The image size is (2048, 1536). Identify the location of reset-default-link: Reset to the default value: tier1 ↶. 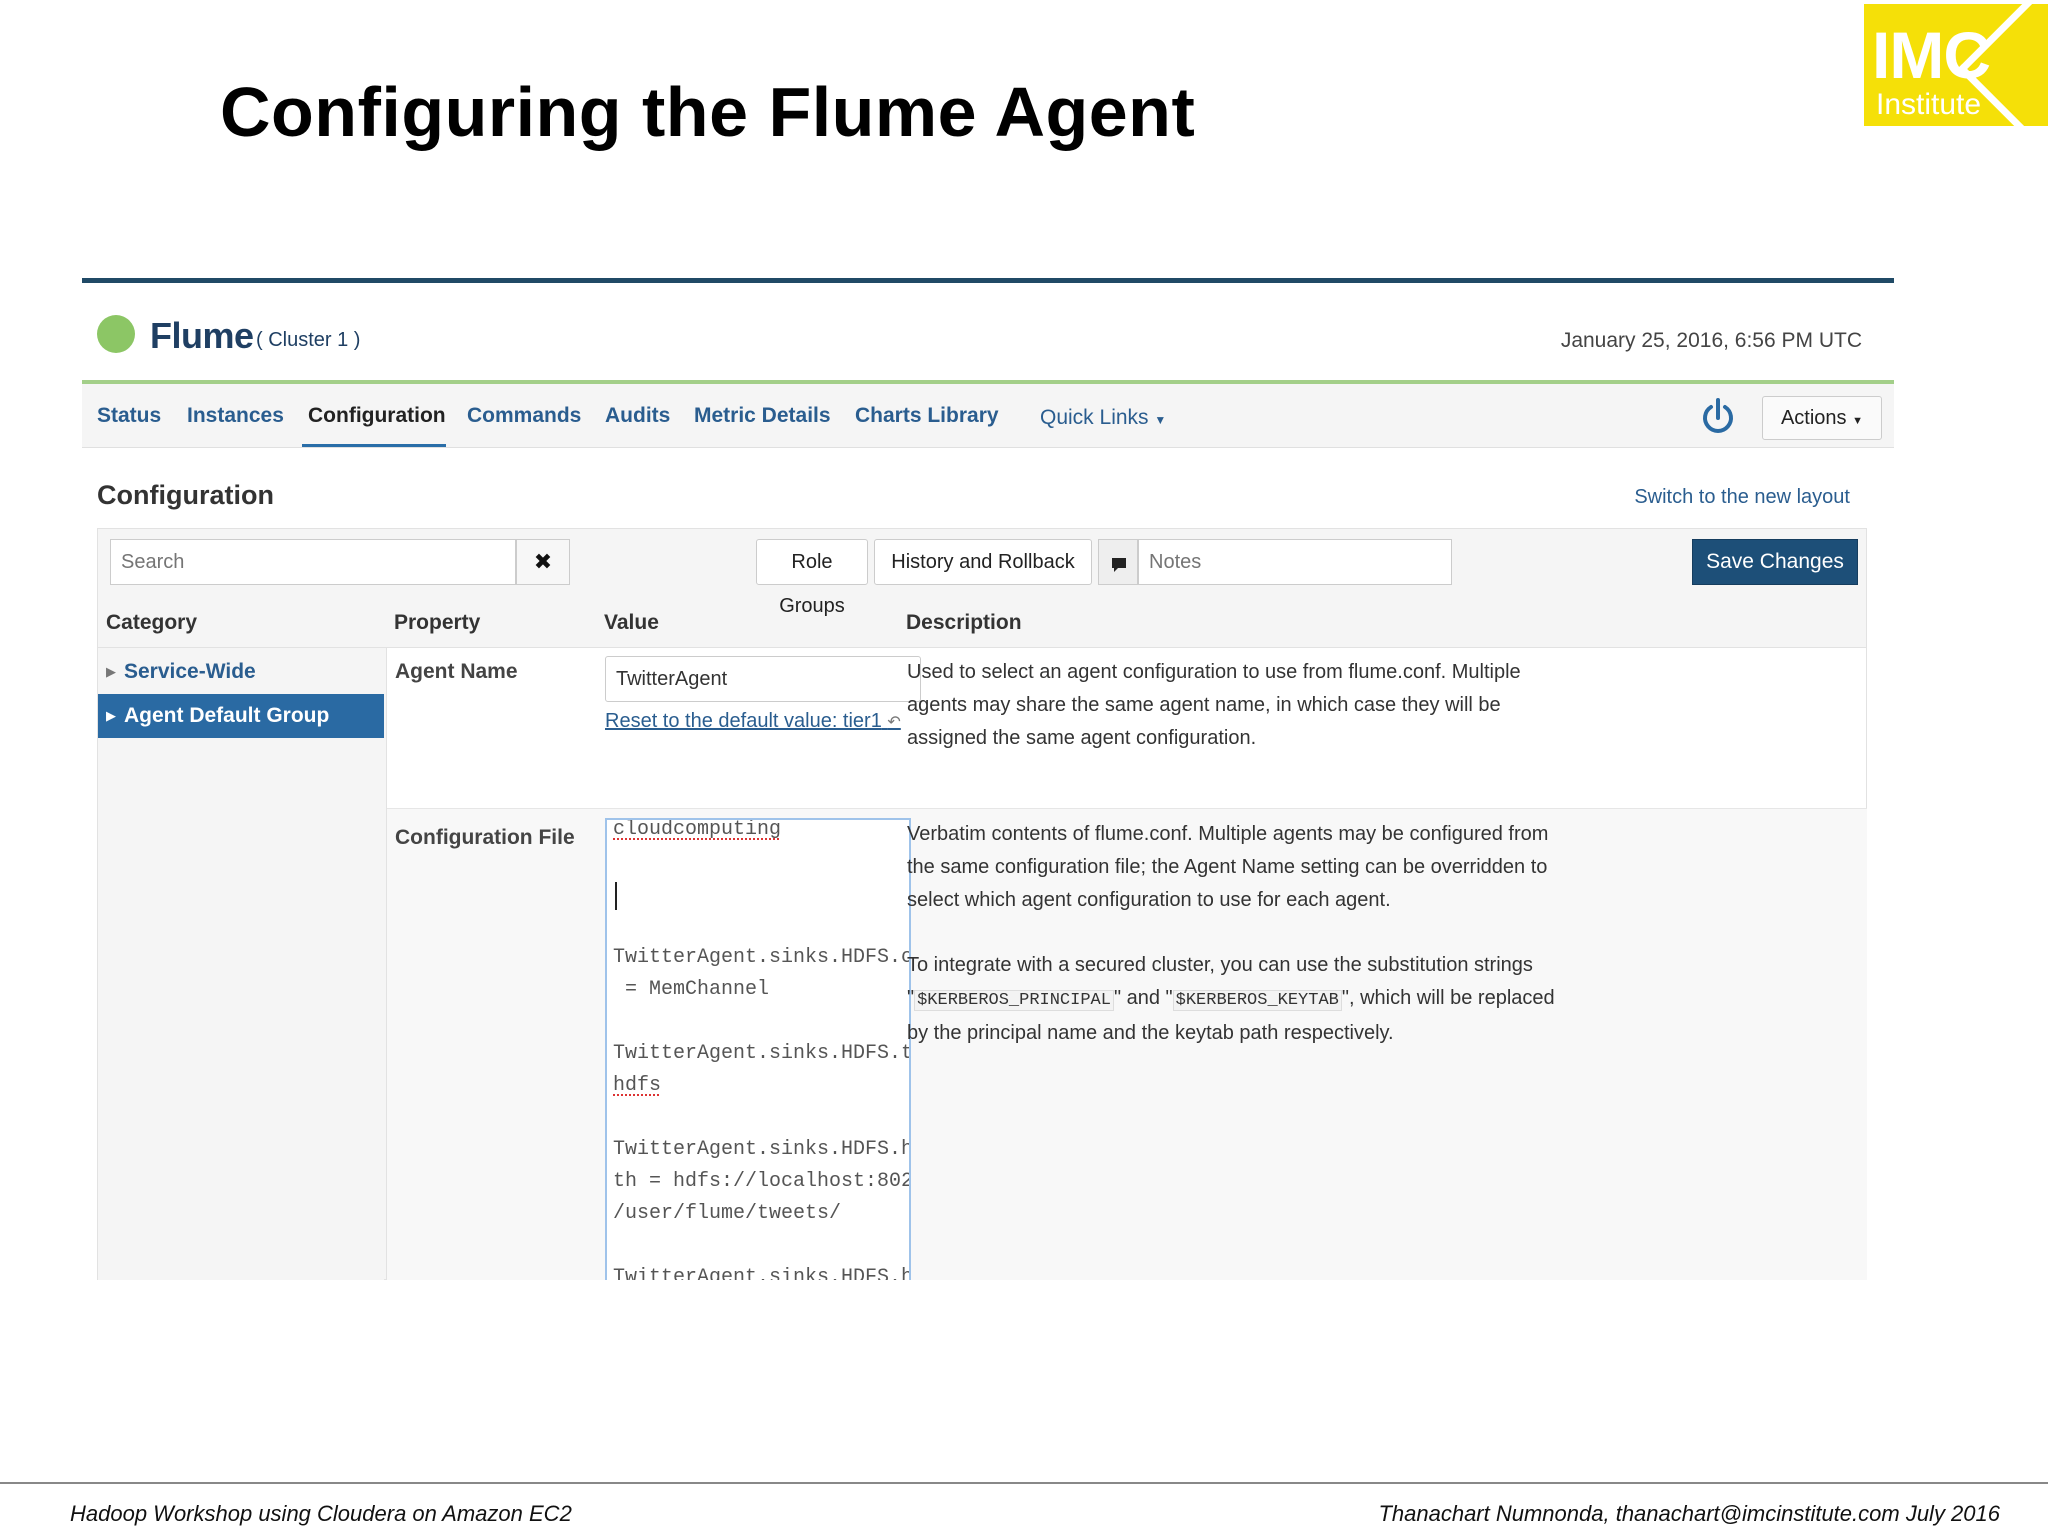
(753, 721).